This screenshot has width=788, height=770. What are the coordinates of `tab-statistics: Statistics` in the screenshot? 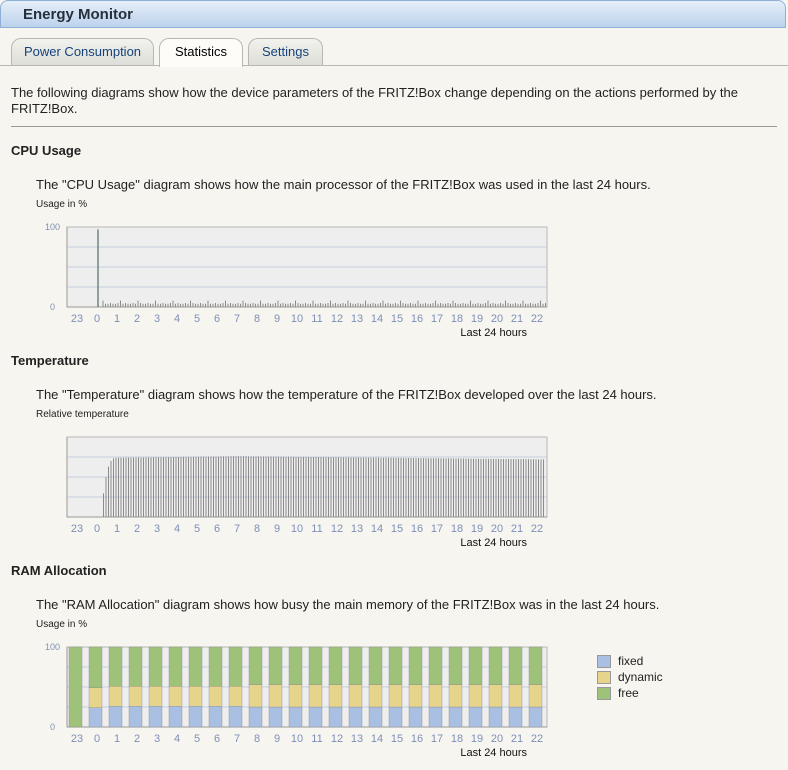 It's located at (201, 52).